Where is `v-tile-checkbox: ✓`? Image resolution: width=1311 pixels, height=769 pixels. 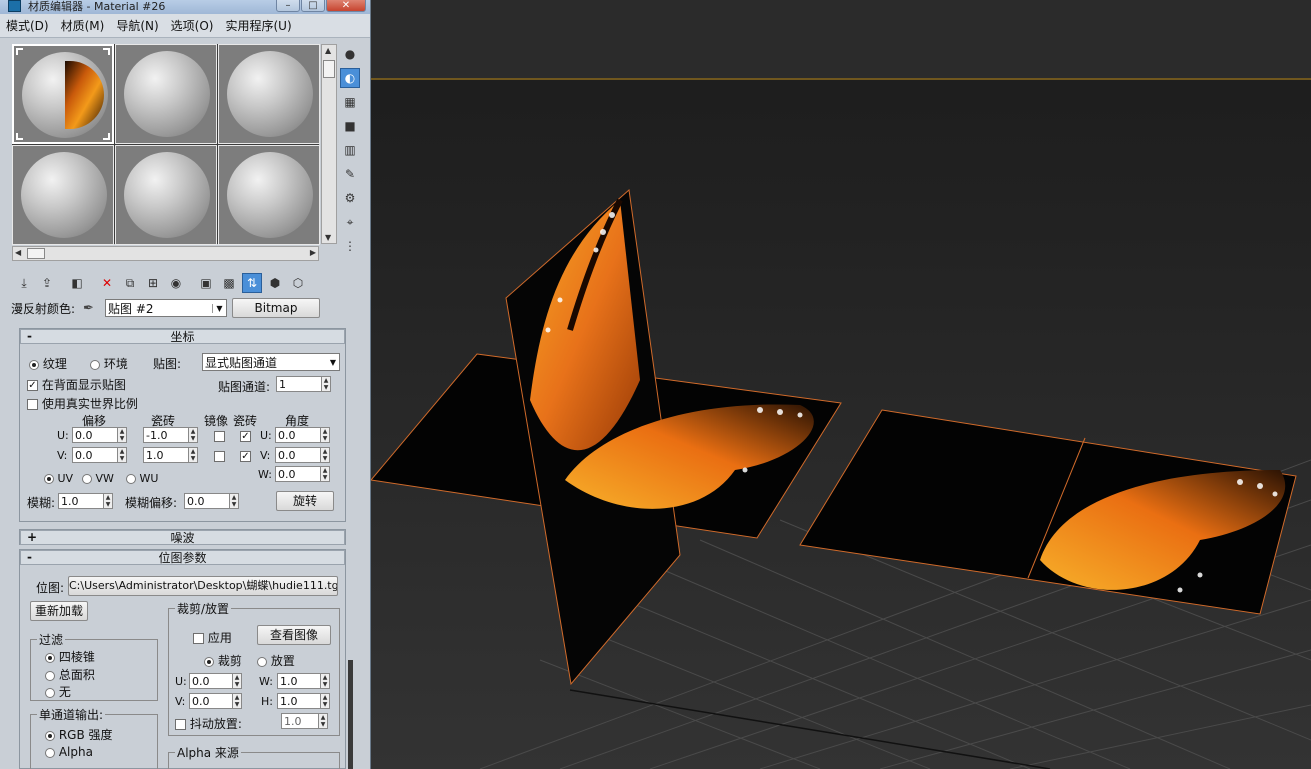 v-tile-checkbox: ✓ is located at coordinates (245, 456).